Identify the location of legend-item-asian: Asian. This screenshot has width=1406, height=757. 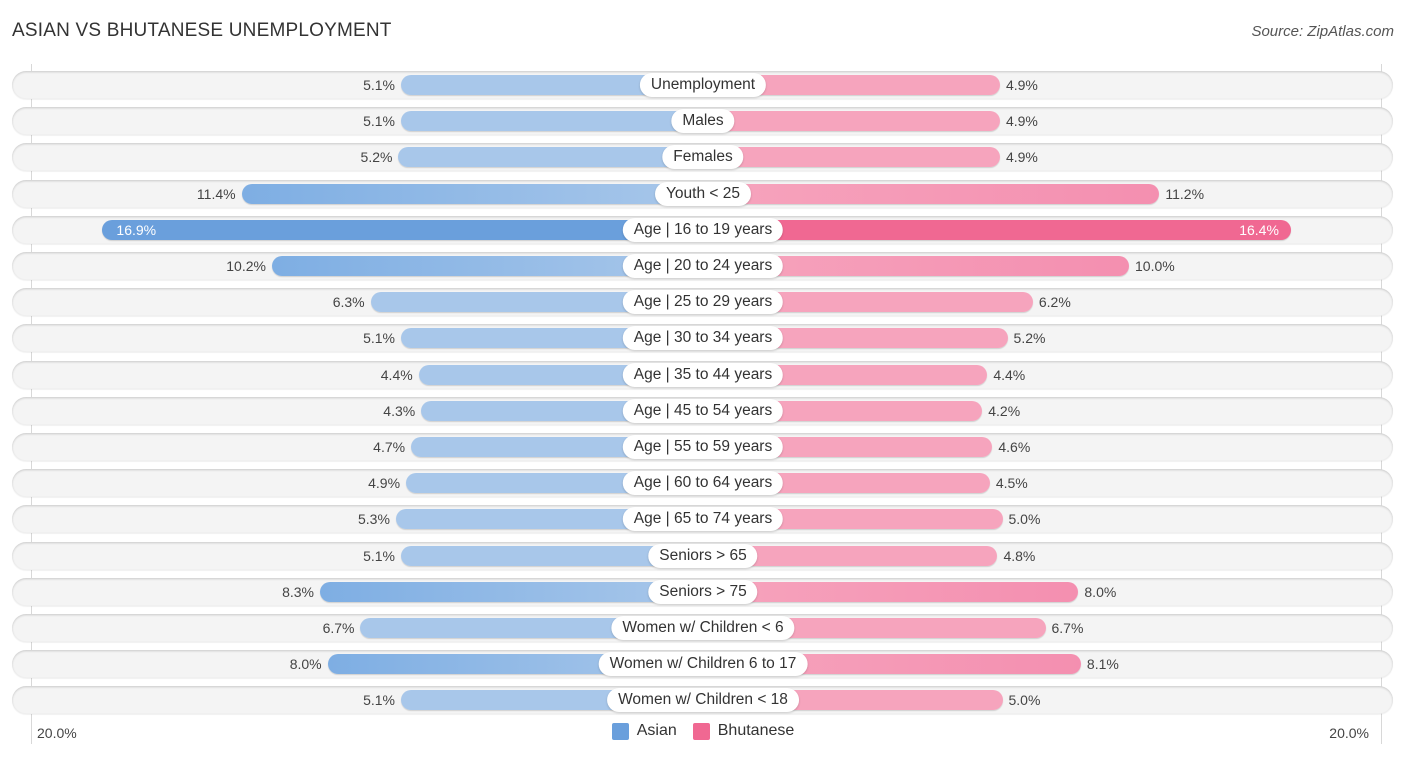
(644, 731).